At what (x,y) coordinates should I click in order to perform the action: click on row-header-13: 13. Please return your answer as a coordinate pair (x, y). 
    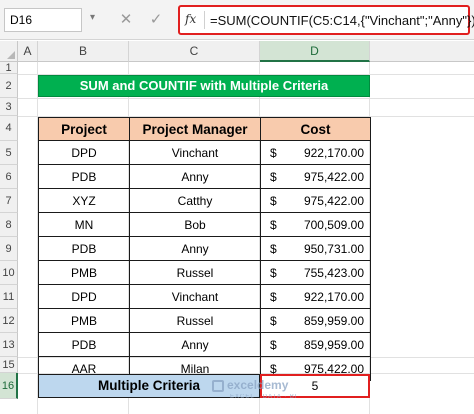
    Looking at the image, I should click on (9, 345).